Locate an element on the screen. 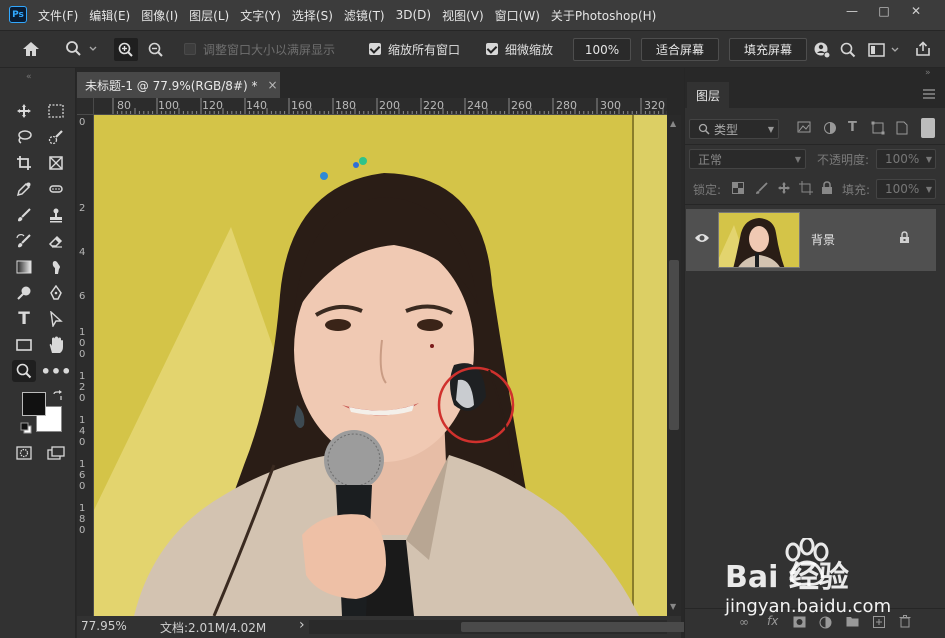  quick-select-icon is located at coordinates (56, 137).